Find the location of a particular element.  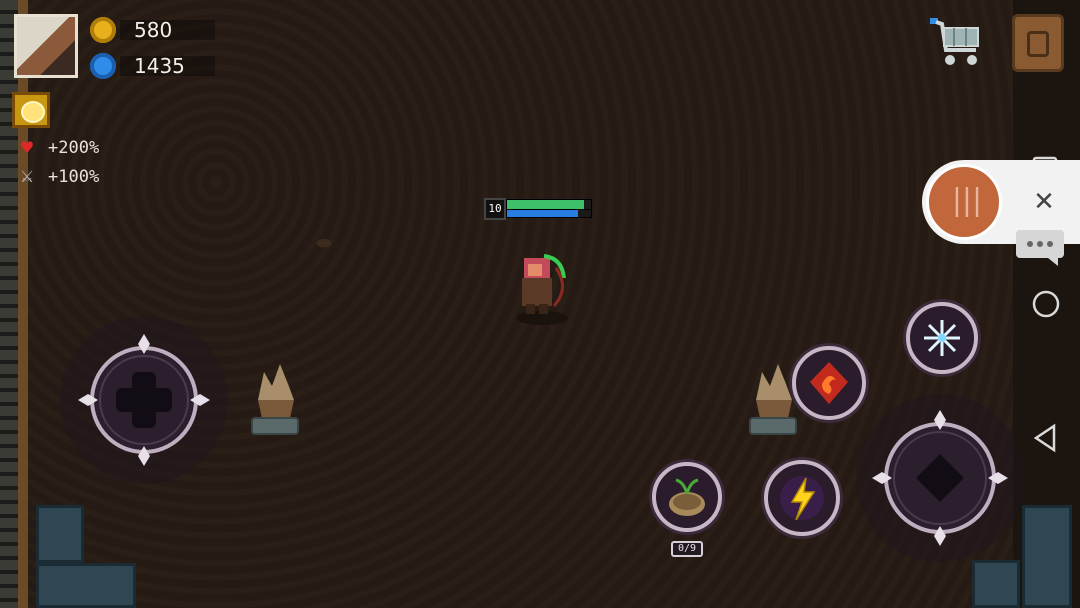

seed-pot-icon is located at coordinates (687, 497).